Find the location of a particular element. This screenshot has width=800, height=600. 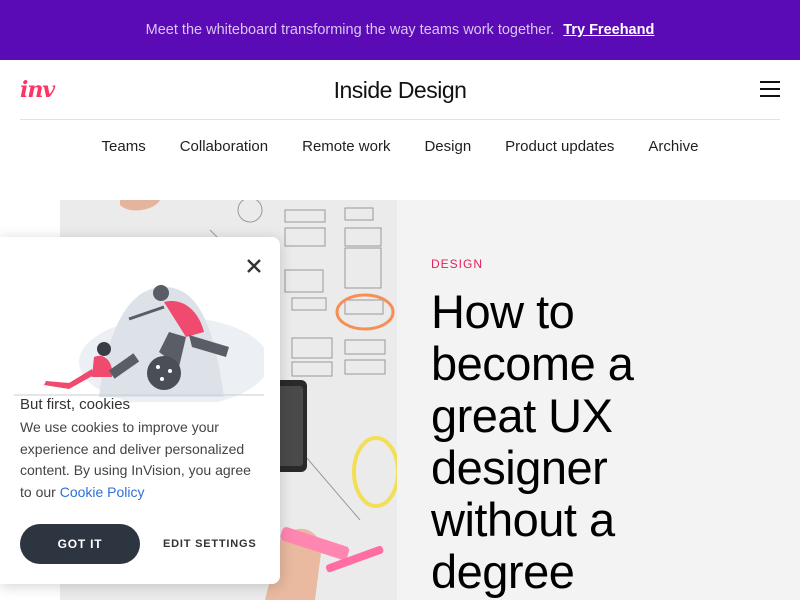

nav-item-remote-work: Remote work is located at coordinates (346, 146).